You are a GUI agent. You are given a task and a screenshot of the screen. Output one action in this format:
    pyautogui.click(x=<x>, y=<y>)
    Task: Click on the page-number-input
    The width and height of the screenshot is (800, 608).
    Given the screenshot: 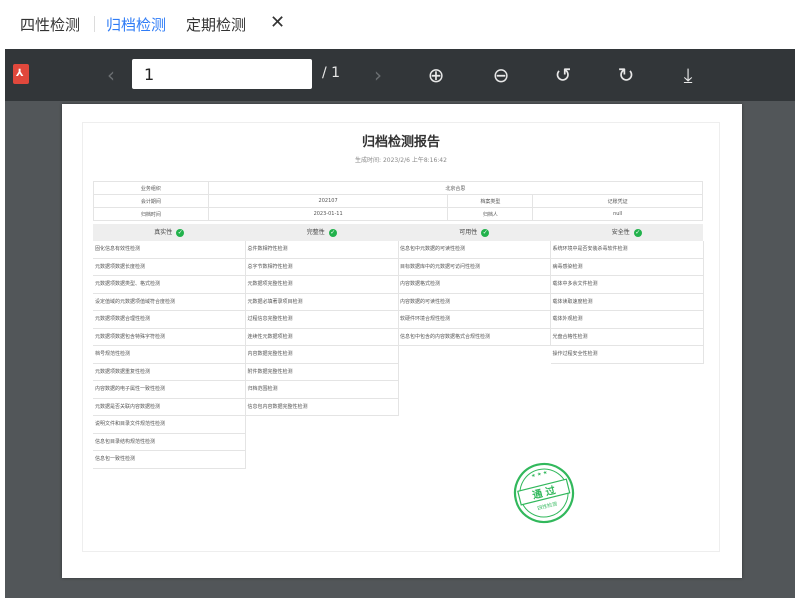 What is the action you would take?
    pyautogui.click(x=222, y=74)
    